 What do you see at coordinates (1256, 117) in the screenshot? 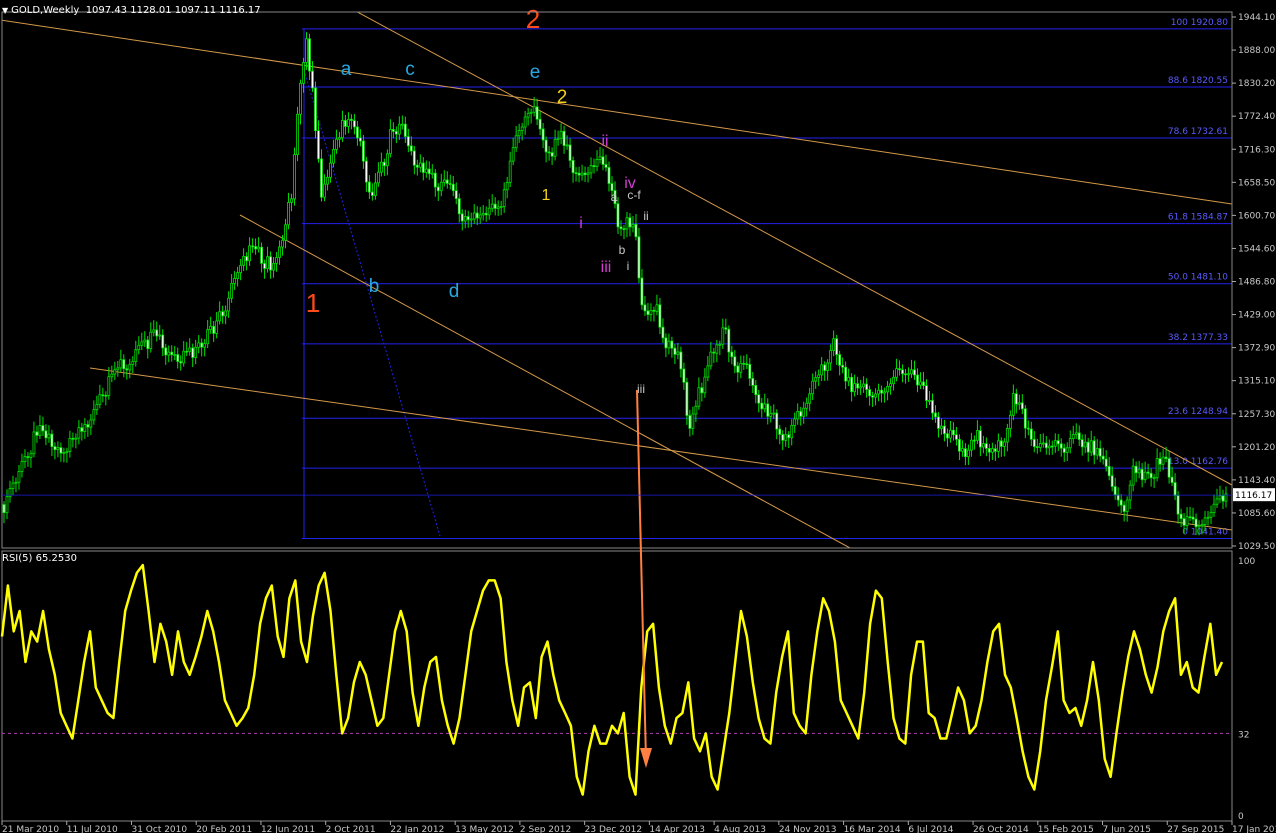
I see `price-tick-label: 1772.40` at bounding box center [1256, 117].